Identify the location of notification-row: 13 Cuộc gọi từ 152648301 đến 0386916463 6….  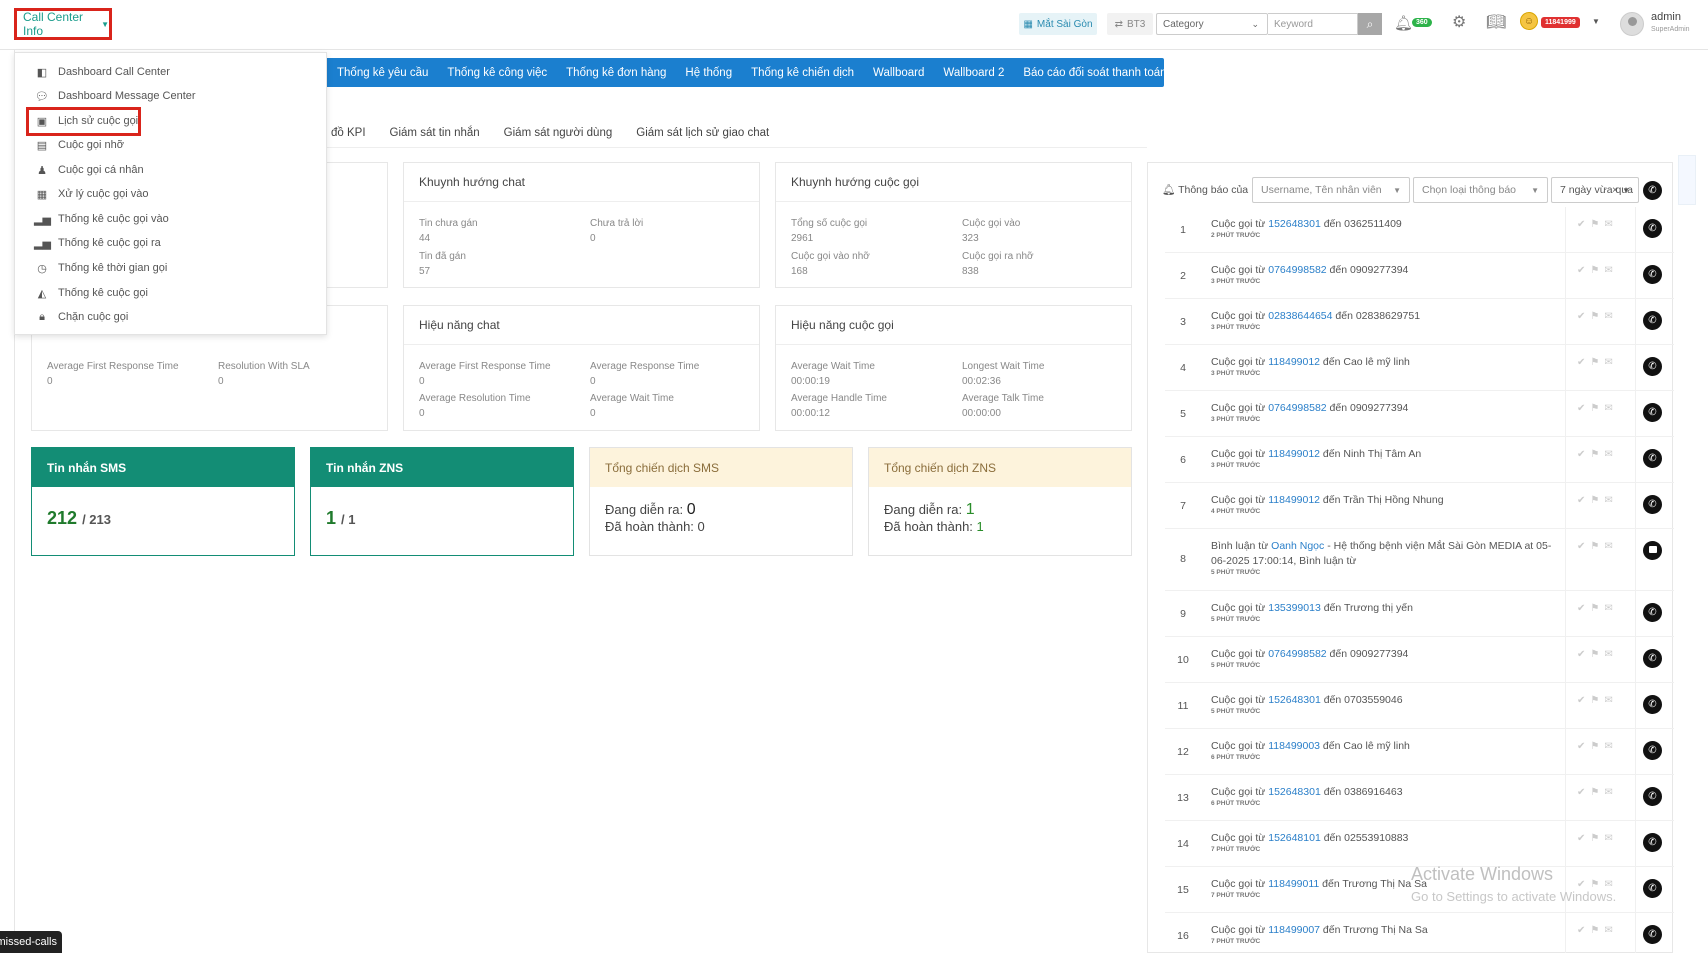
(1419, 798).